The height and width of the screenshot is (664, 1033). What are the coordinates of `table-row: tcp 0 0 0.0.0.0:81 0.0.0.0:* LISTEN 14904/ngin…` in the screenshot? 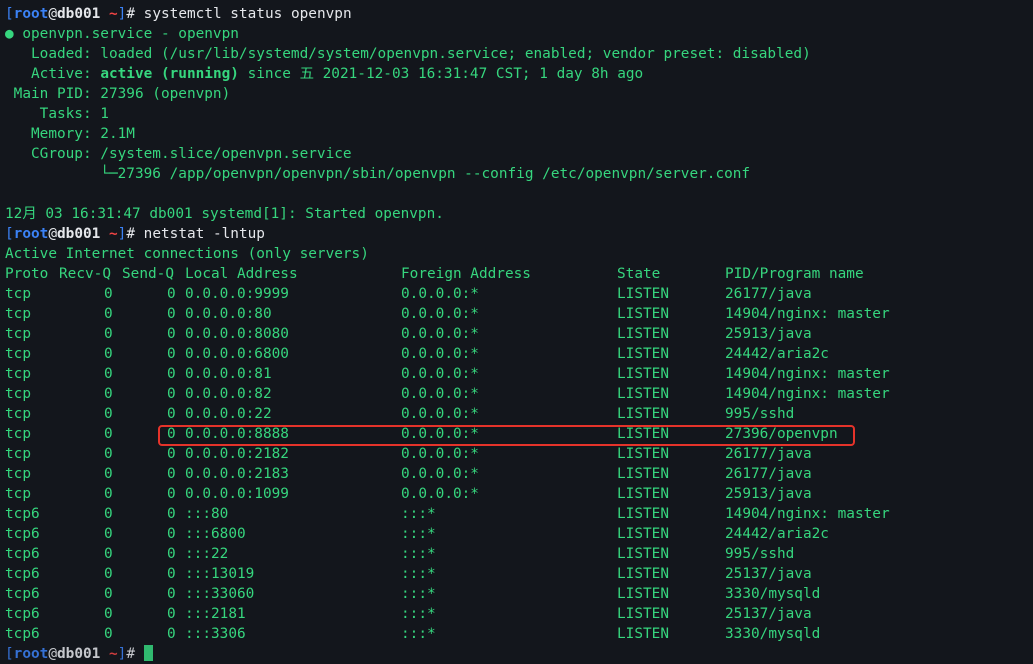 It's located at (517, 374).